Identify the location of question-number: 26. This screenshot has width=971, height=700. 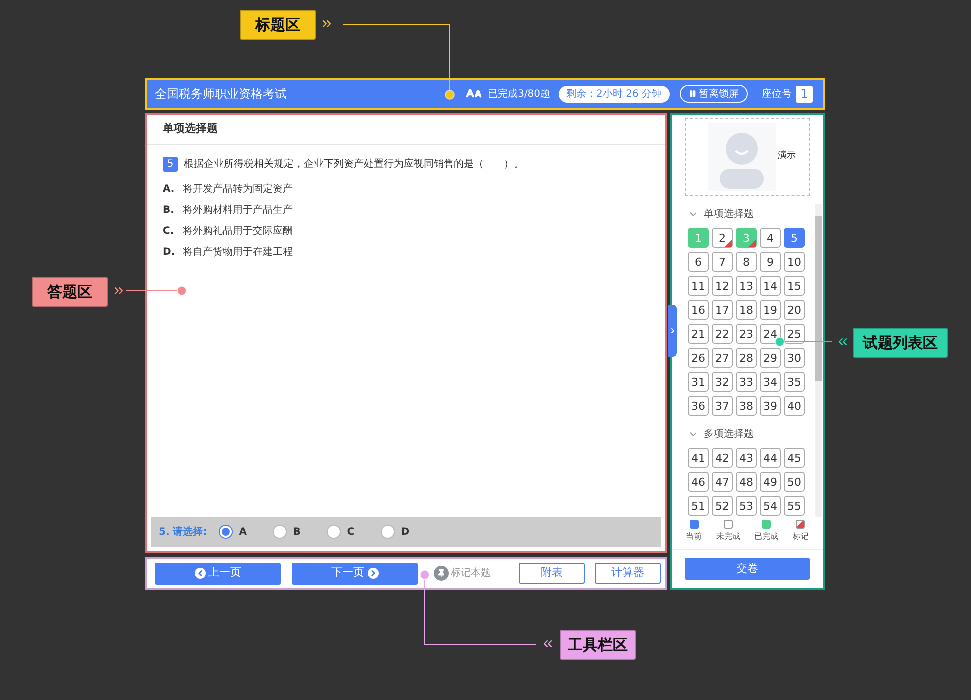
(698, 358).